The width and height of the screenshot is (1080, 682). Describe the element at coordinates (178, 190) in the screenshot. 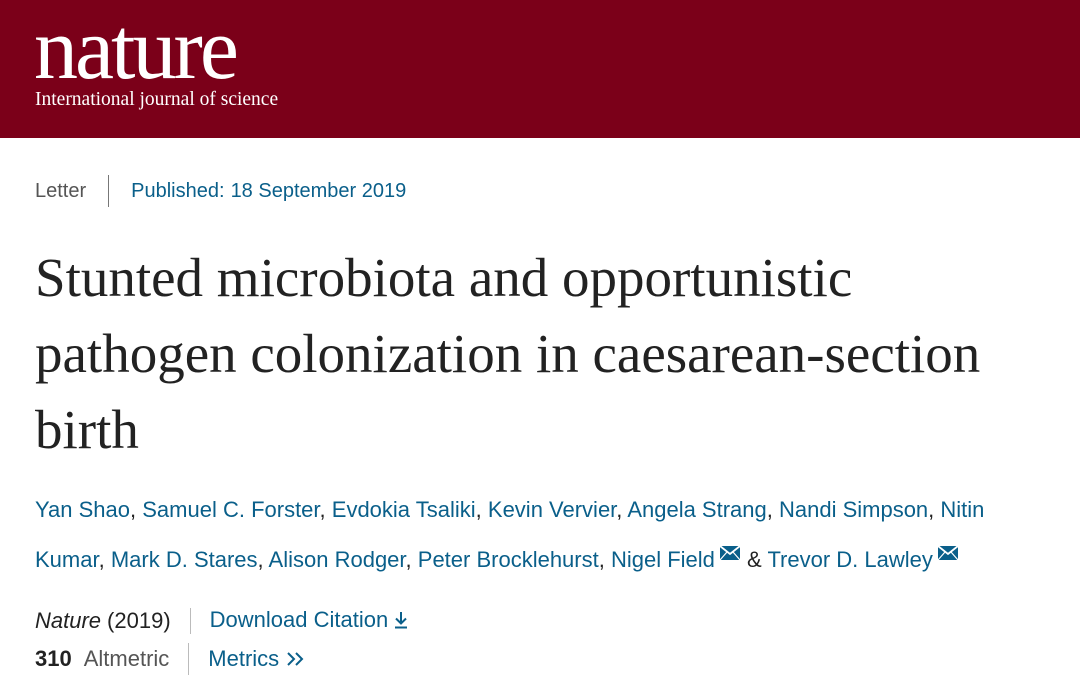

I see `published-label: Published:` at that location.